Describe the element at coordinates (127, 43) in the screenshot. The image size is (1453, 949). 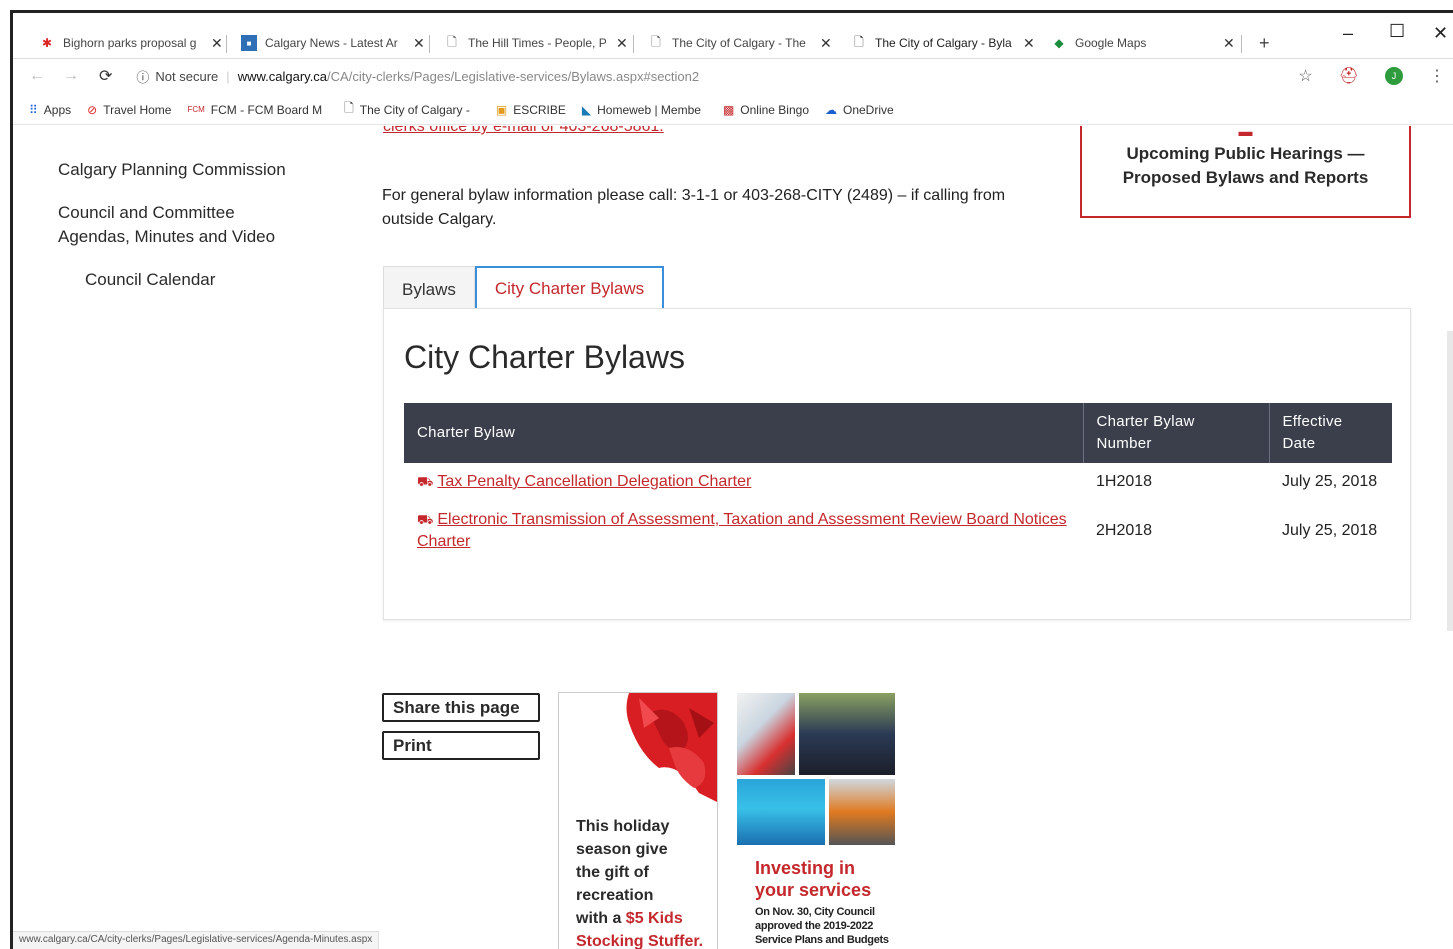
I see `browser-tab: ✱ Bighorn parks proposal g ✕` at that location.